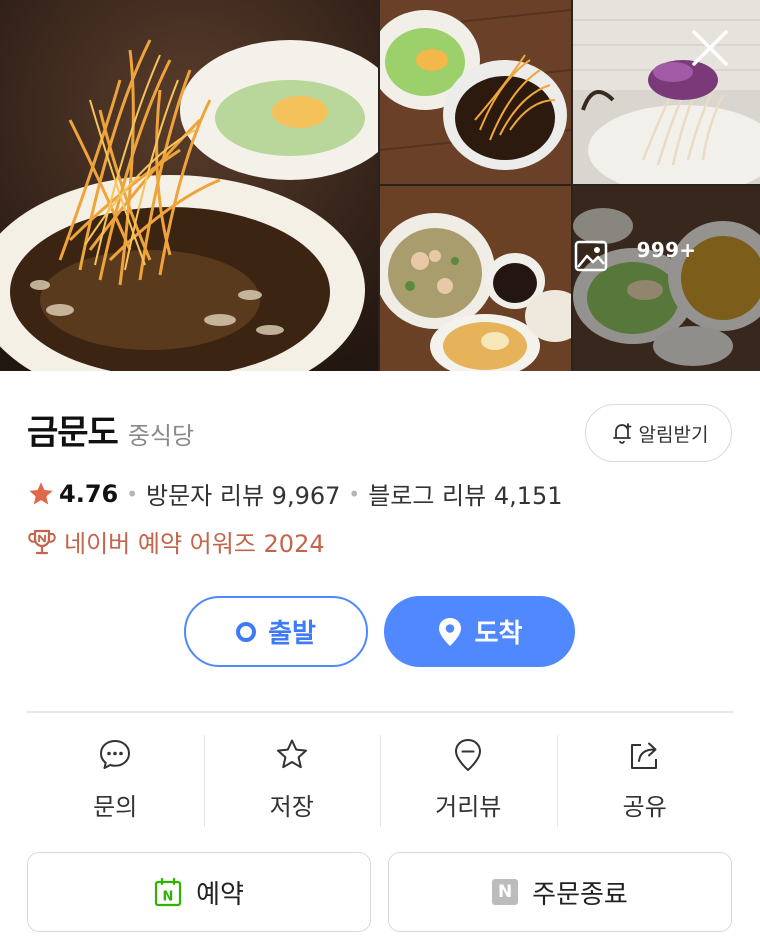 This screenshot has height=946, width=760. I want to click on save-button: 저장, so click(292, 782).